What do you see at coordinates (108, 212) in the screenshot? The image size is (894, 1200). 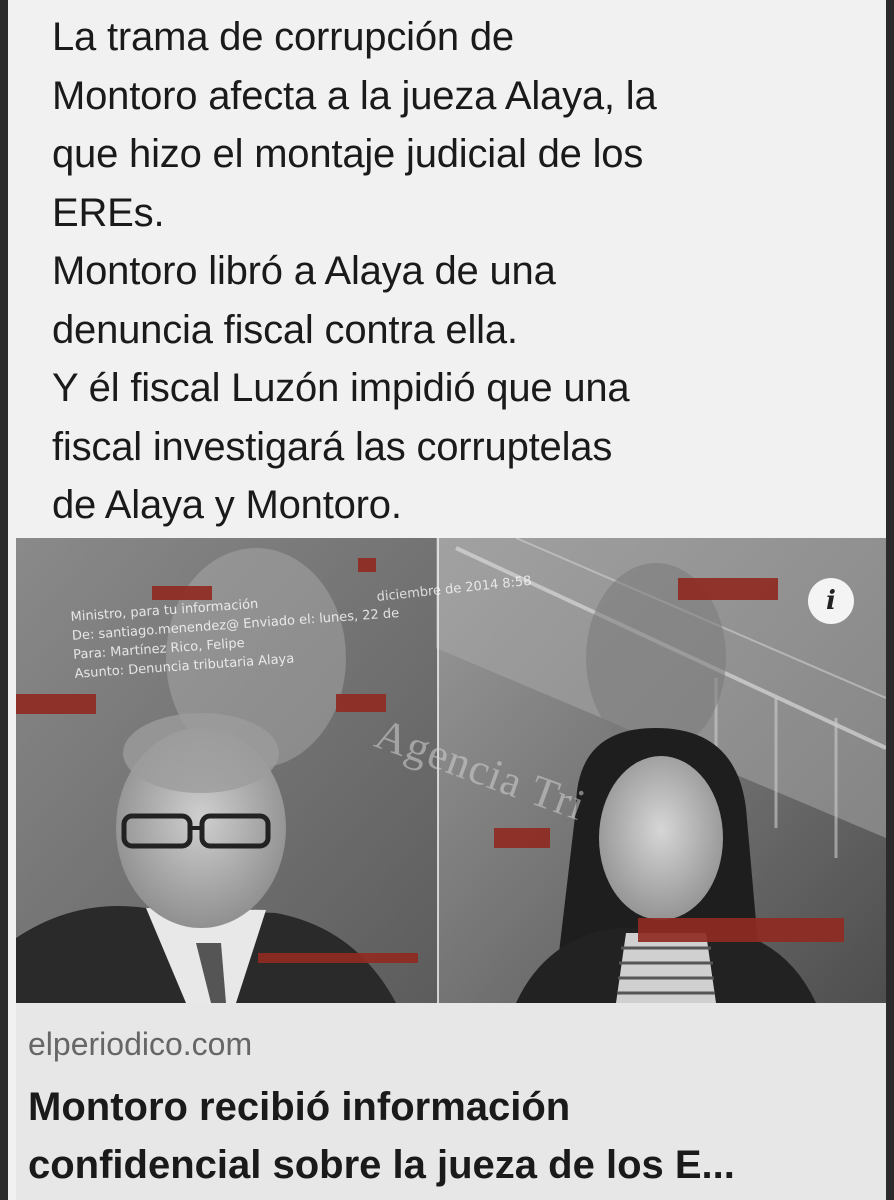 I see `post-line: EREs.` at bounding box center [108, 212].